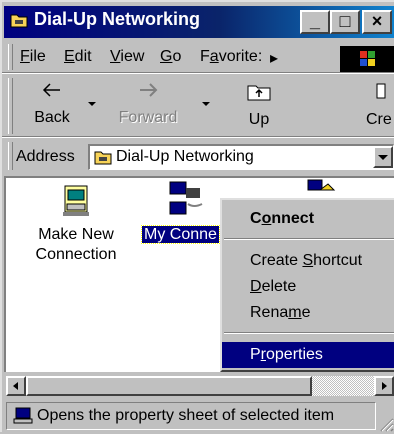 The height and width of the screenshot is (434, 394). I want to click on address-value: Dial-Up Networking, so click(185, 156).